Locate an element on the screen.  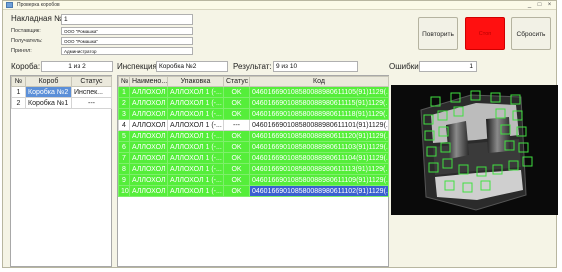
maximize-icon: □ is located at coordinates (539, 5).